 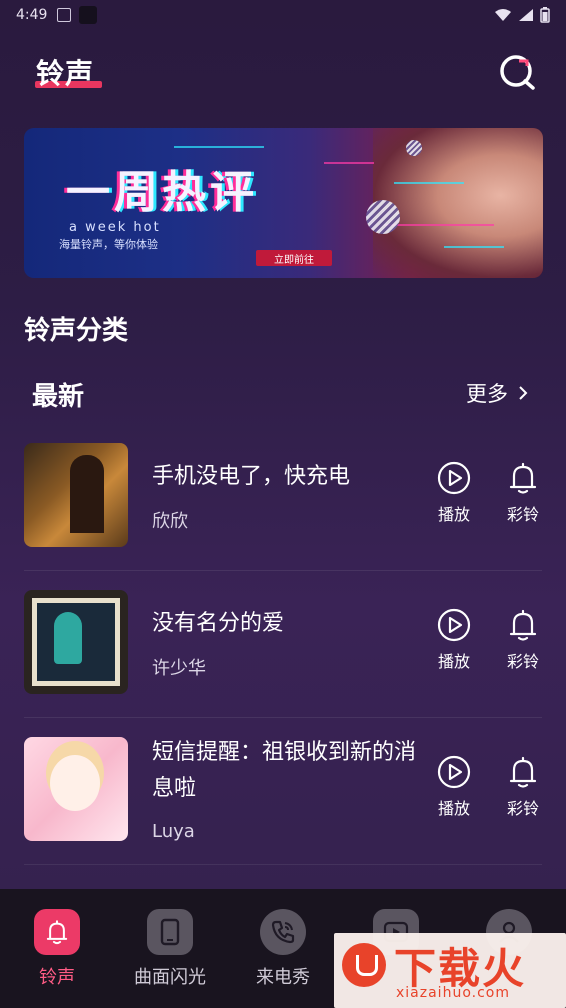 What do you see at coordinates (170, 977) in the screenshot?
I see `nav-label: 曲面闪光` at bounding box center [170, 977].